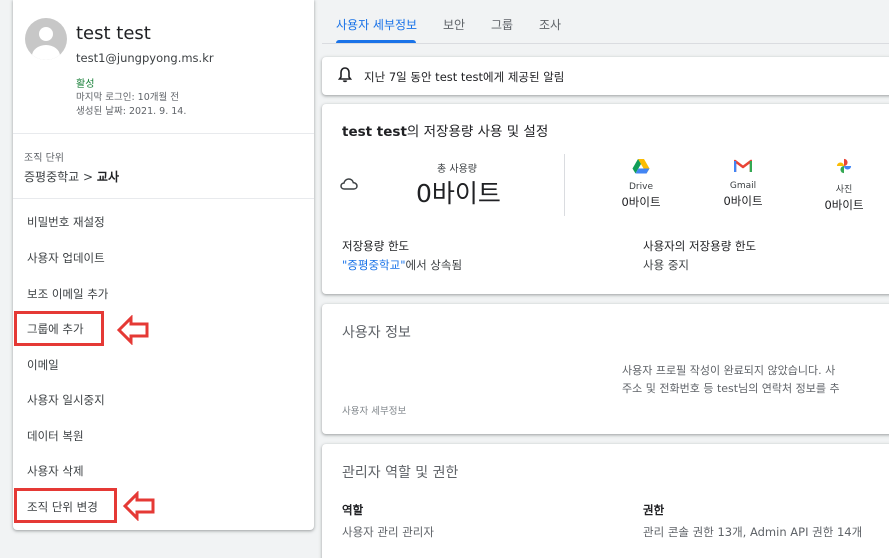  I want to click on total-usage-value: 0바이트, so click(458, 193).